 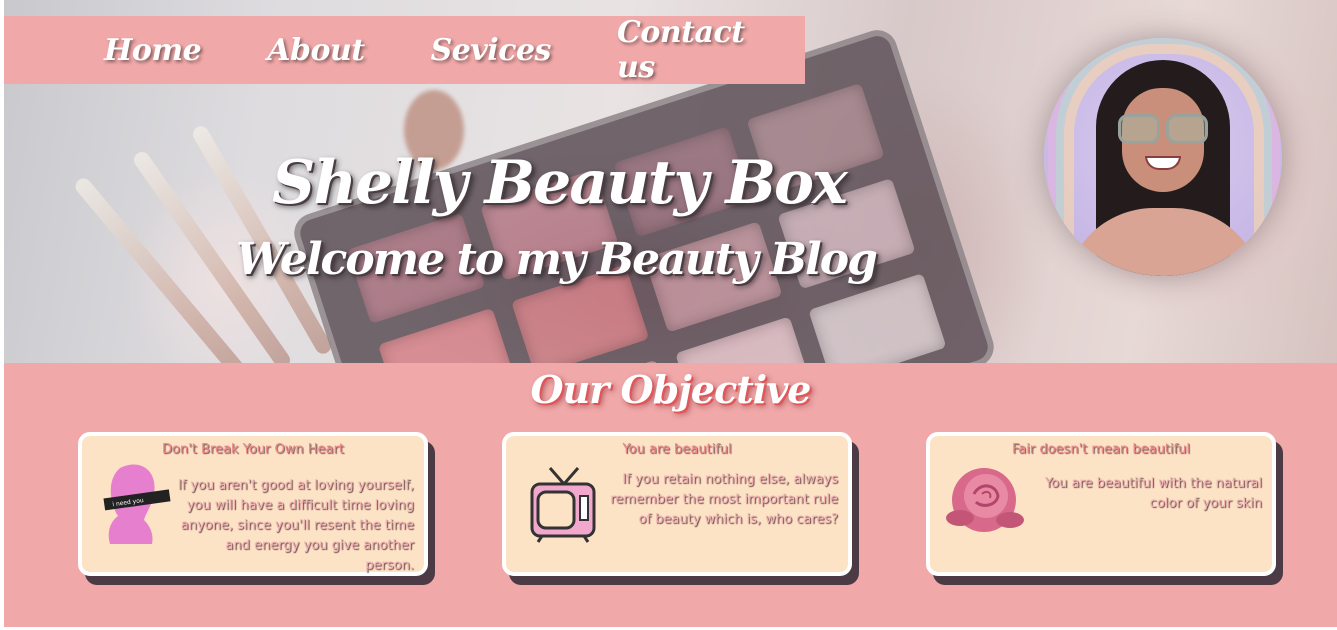 What do you see at coordinates (316, 50) in the screenshot?
I see `nav-about-link: About` at bounding box center [316, 50].